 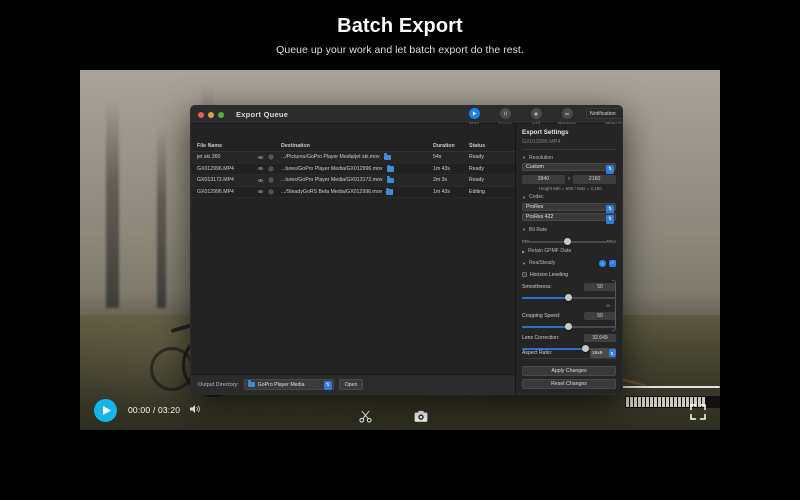 What do you see at coordinates (365, 416) in the screenshot?
I see `trim-button` at bounding box center [365, 416].